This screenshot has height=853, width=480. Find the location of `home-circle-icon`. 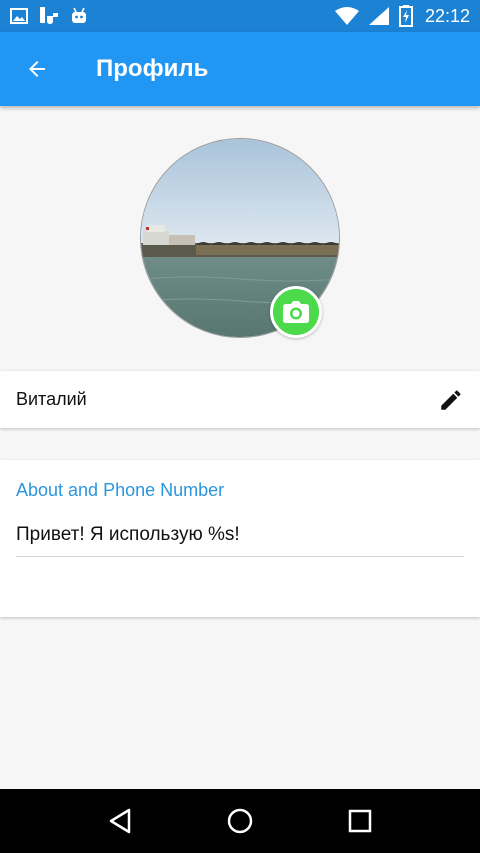

home-circle-icon is located at coordinates (240, 821).